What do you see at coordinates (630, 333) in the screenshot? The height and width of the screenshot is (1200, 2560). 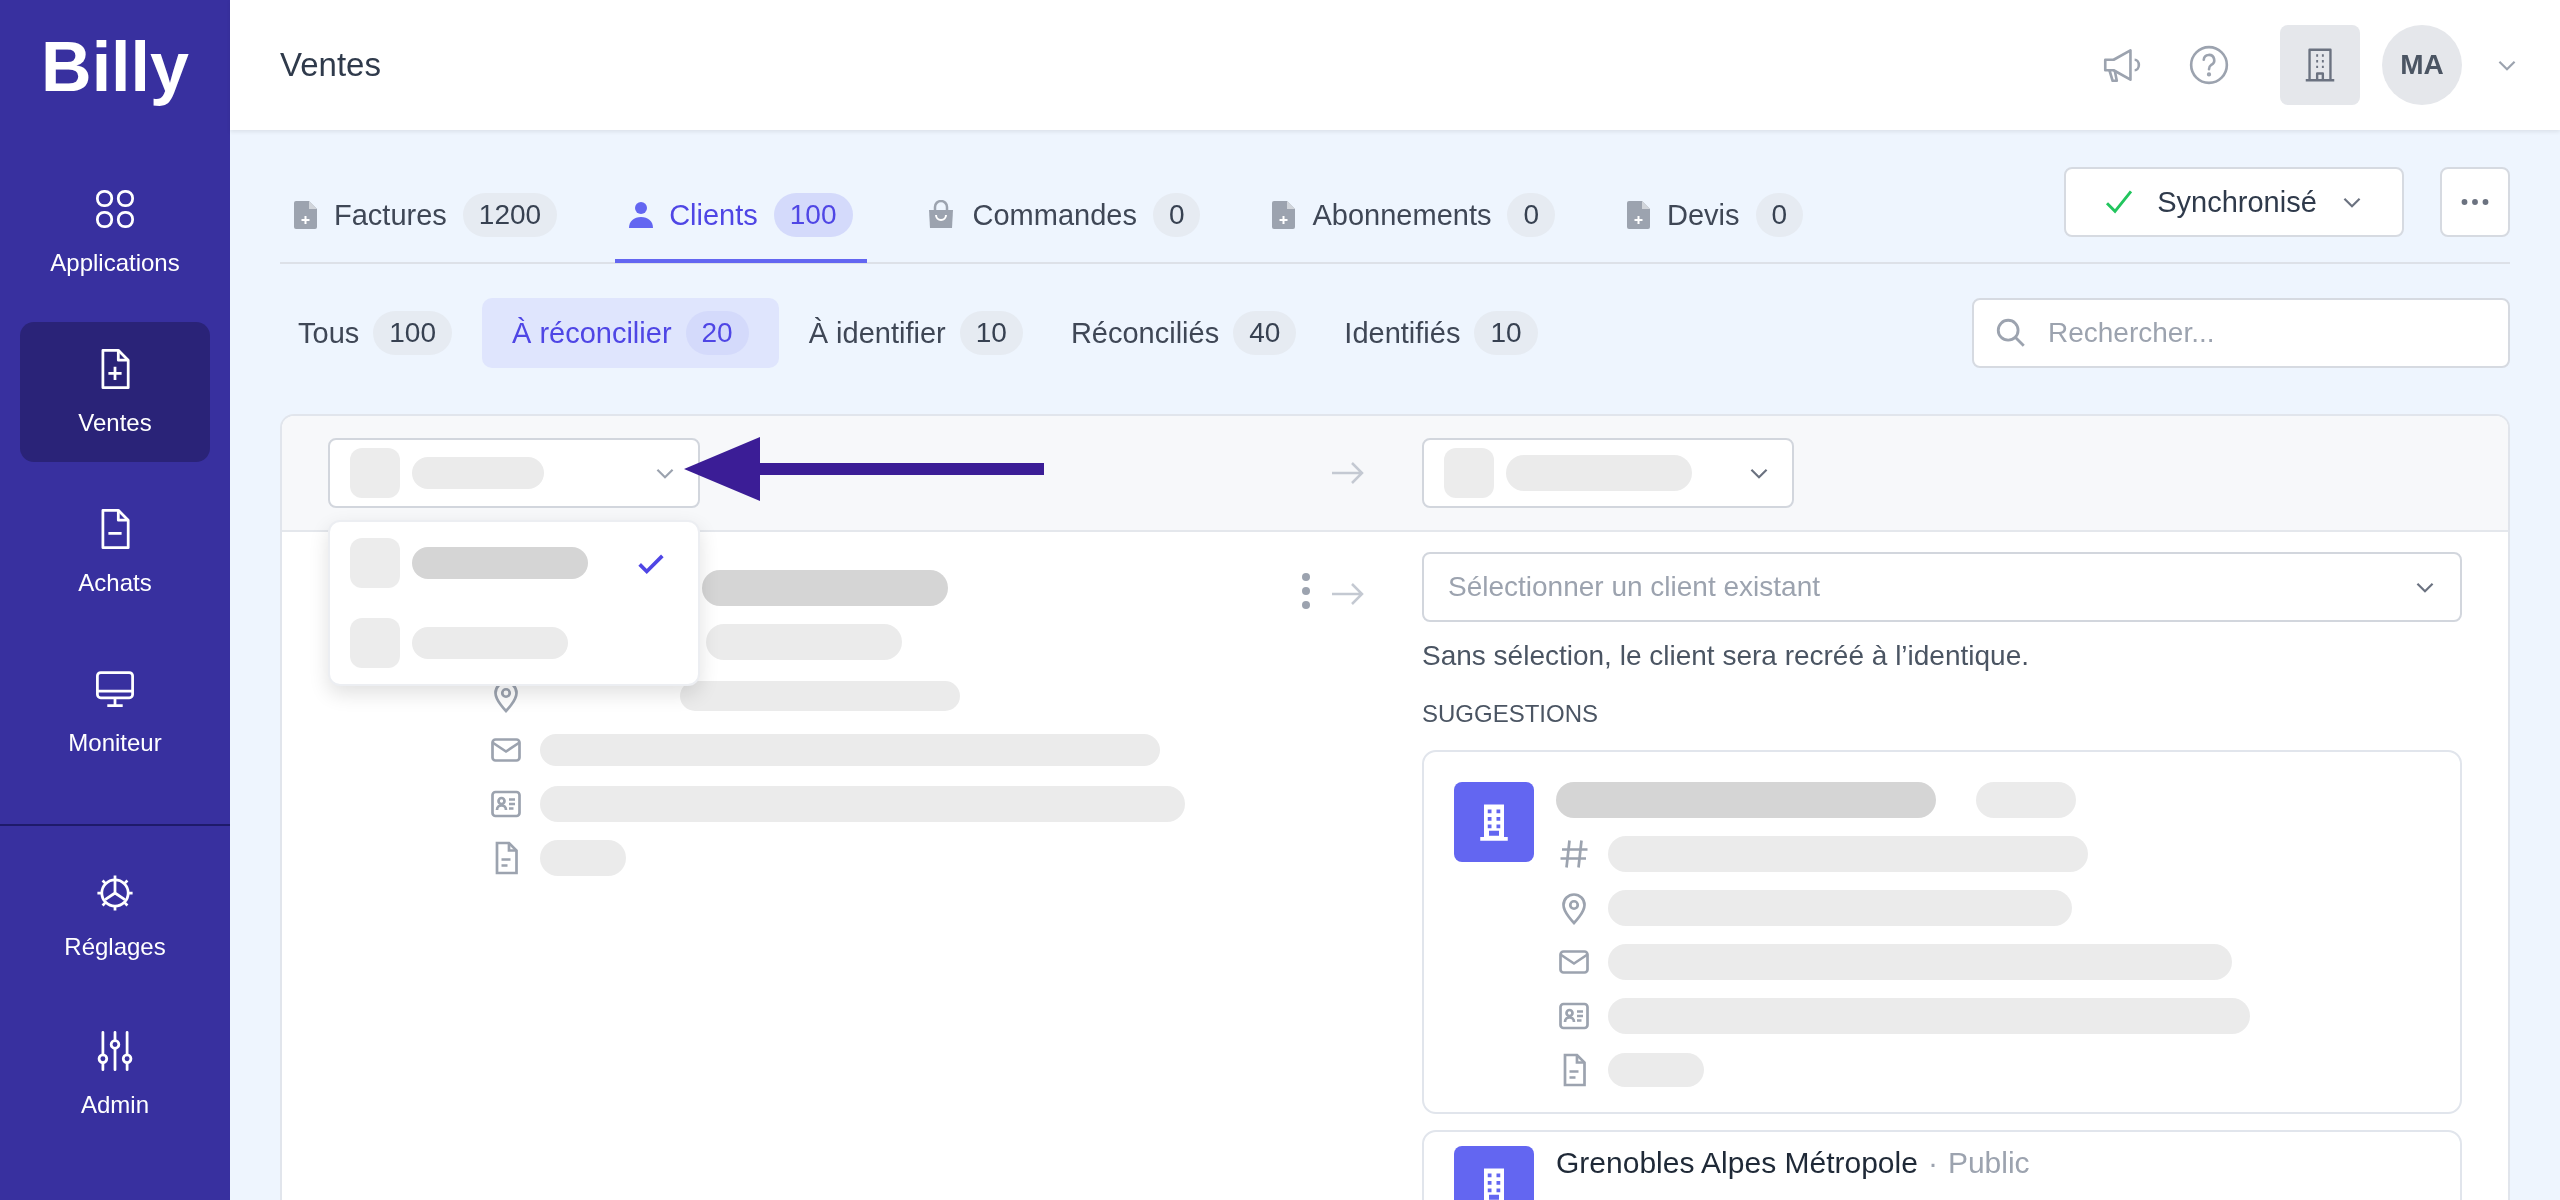 I see `filter-chip: À réconcilier 20` at bounding box center [630, 333].